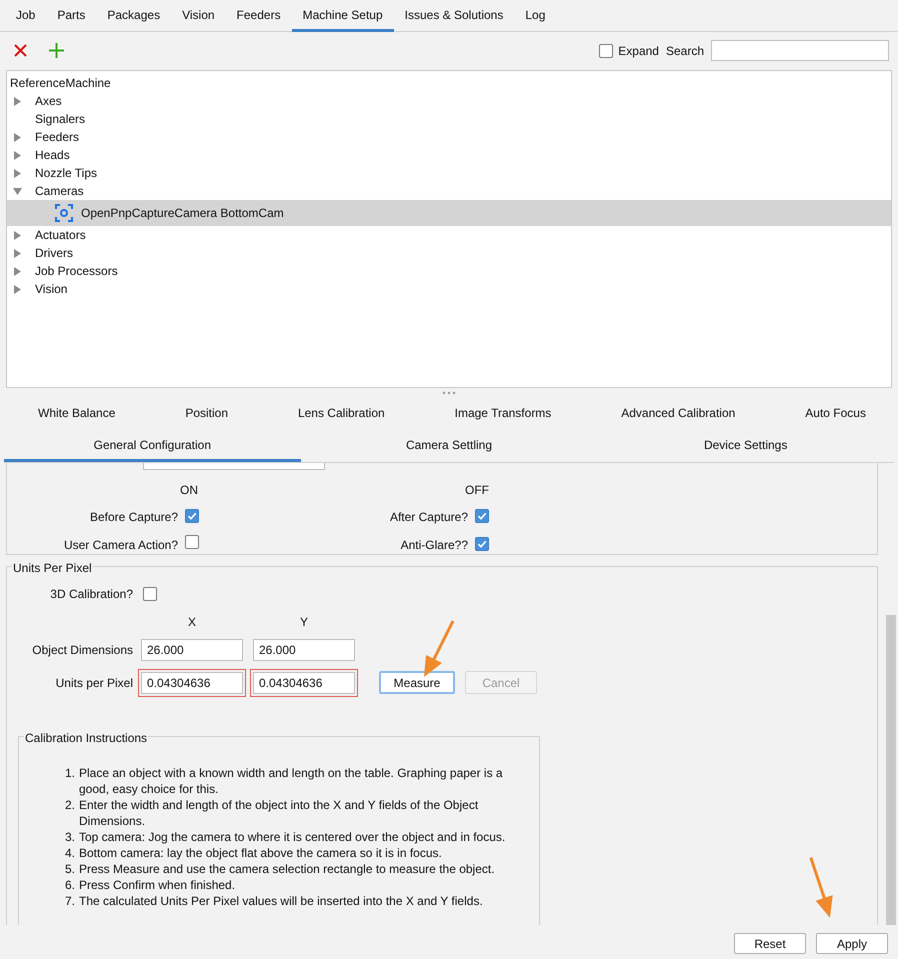  What do you see at coordinates (59, 191) in the screenshot?
I see `tree-item: Cameras` at bounding box center [59, 191].